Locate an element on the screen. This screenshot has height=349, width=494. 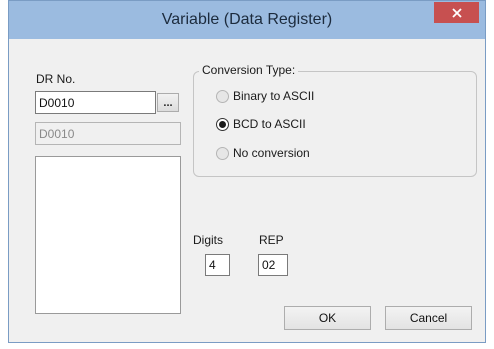
dr-no-preview-field: D0010 is located at coordinates (108, 133).